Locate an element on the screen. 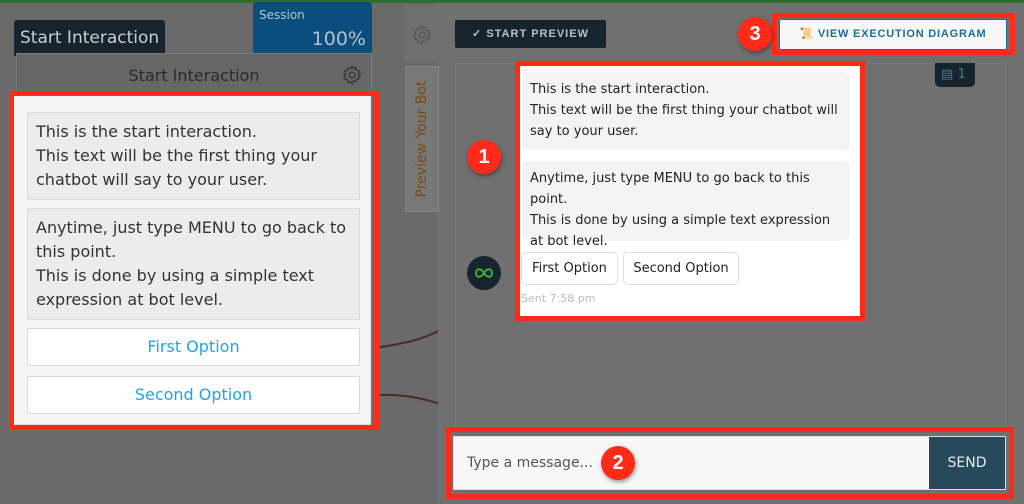 This screenshot has width=1024, height=504. view-execution-diagram-button: 📜 VIEW EXECUTION DIAGRAM is located at coordinates (893, 34).